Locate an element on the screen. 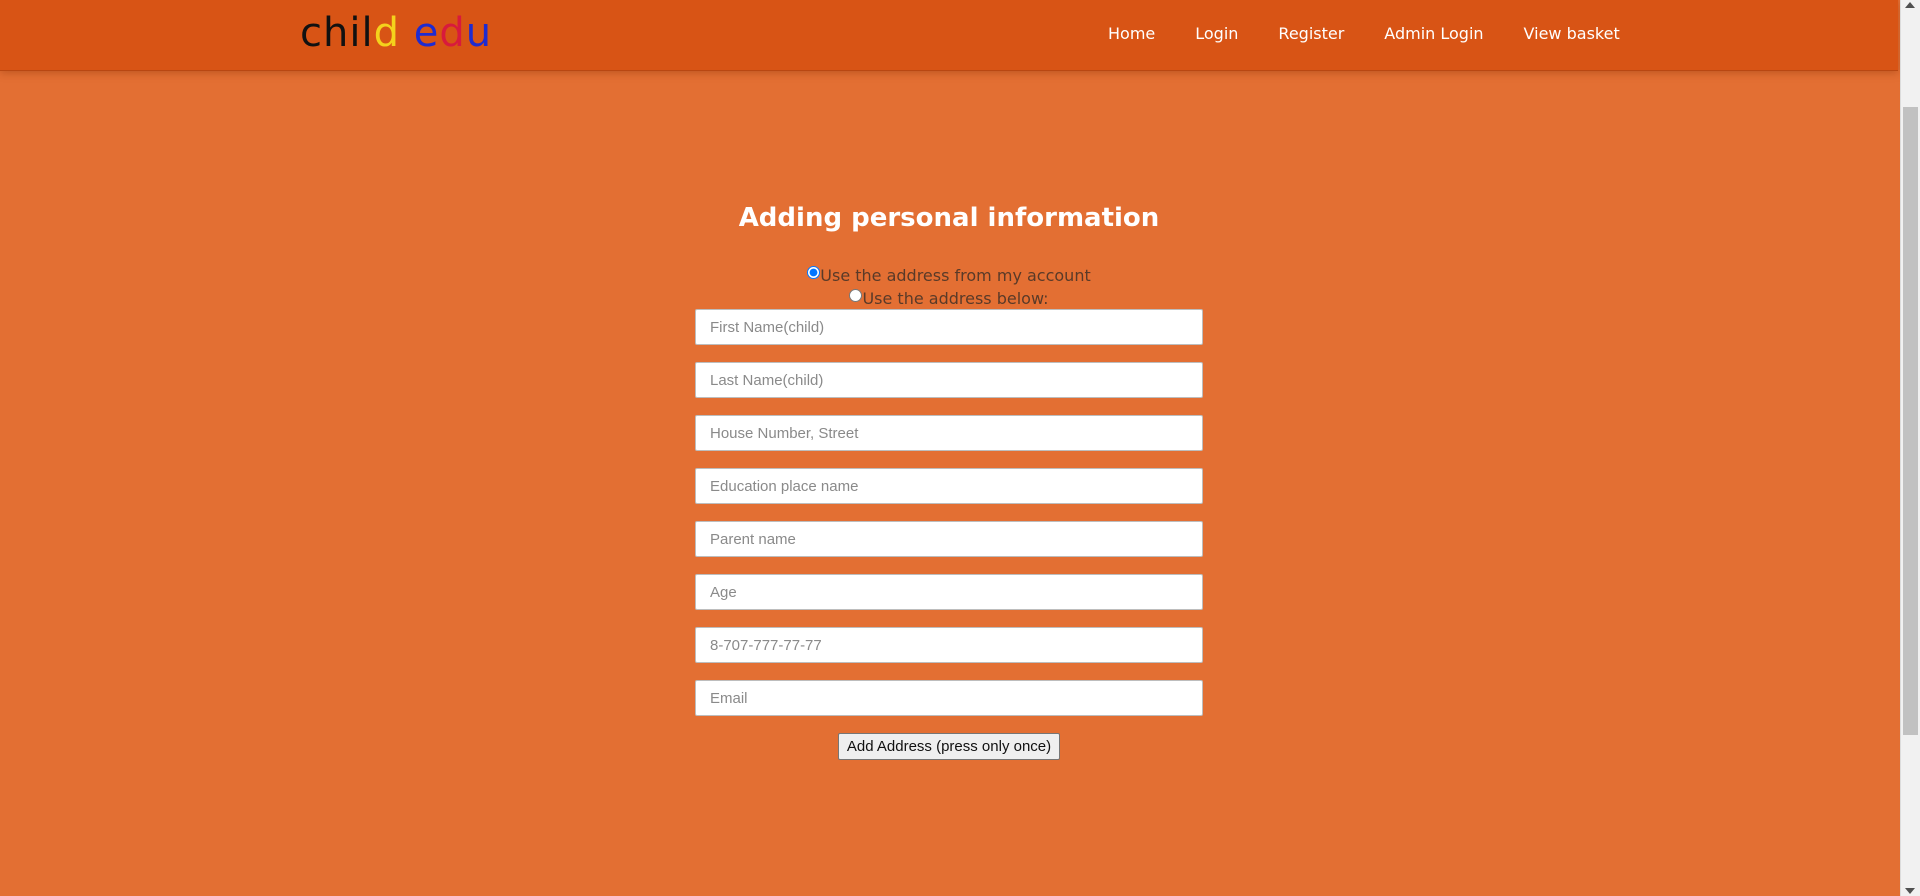  parent-name-input is located at coordinates (949, 539).